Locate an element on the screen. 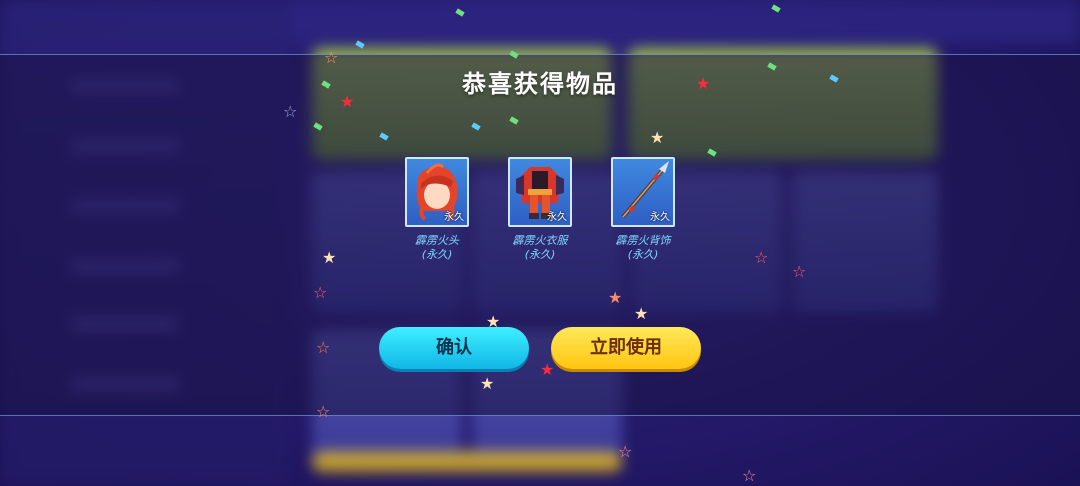 The image size is (1080, 486). reward-item: 永久 霹雳火衣服 (永久) is located at coordinates (540, 209).